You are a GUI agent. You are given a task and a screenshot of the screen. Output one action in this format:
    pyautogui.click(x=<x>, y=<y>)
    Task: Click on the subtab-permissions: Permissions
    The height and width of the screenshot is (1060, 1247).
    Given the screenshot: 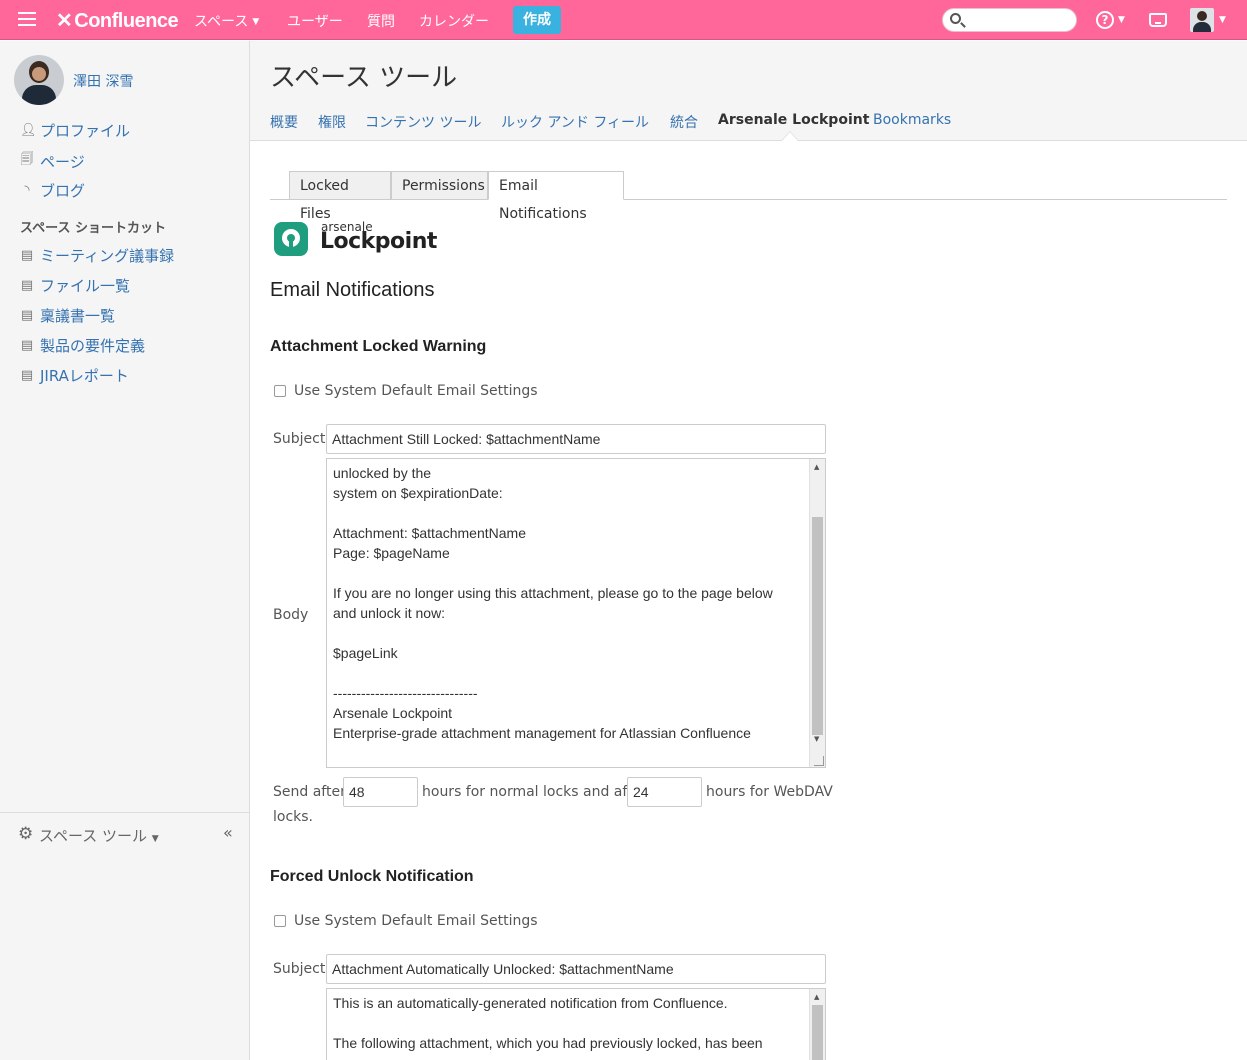 What is the action you would take?
    pyautogui.click(x=439, y=185)
    